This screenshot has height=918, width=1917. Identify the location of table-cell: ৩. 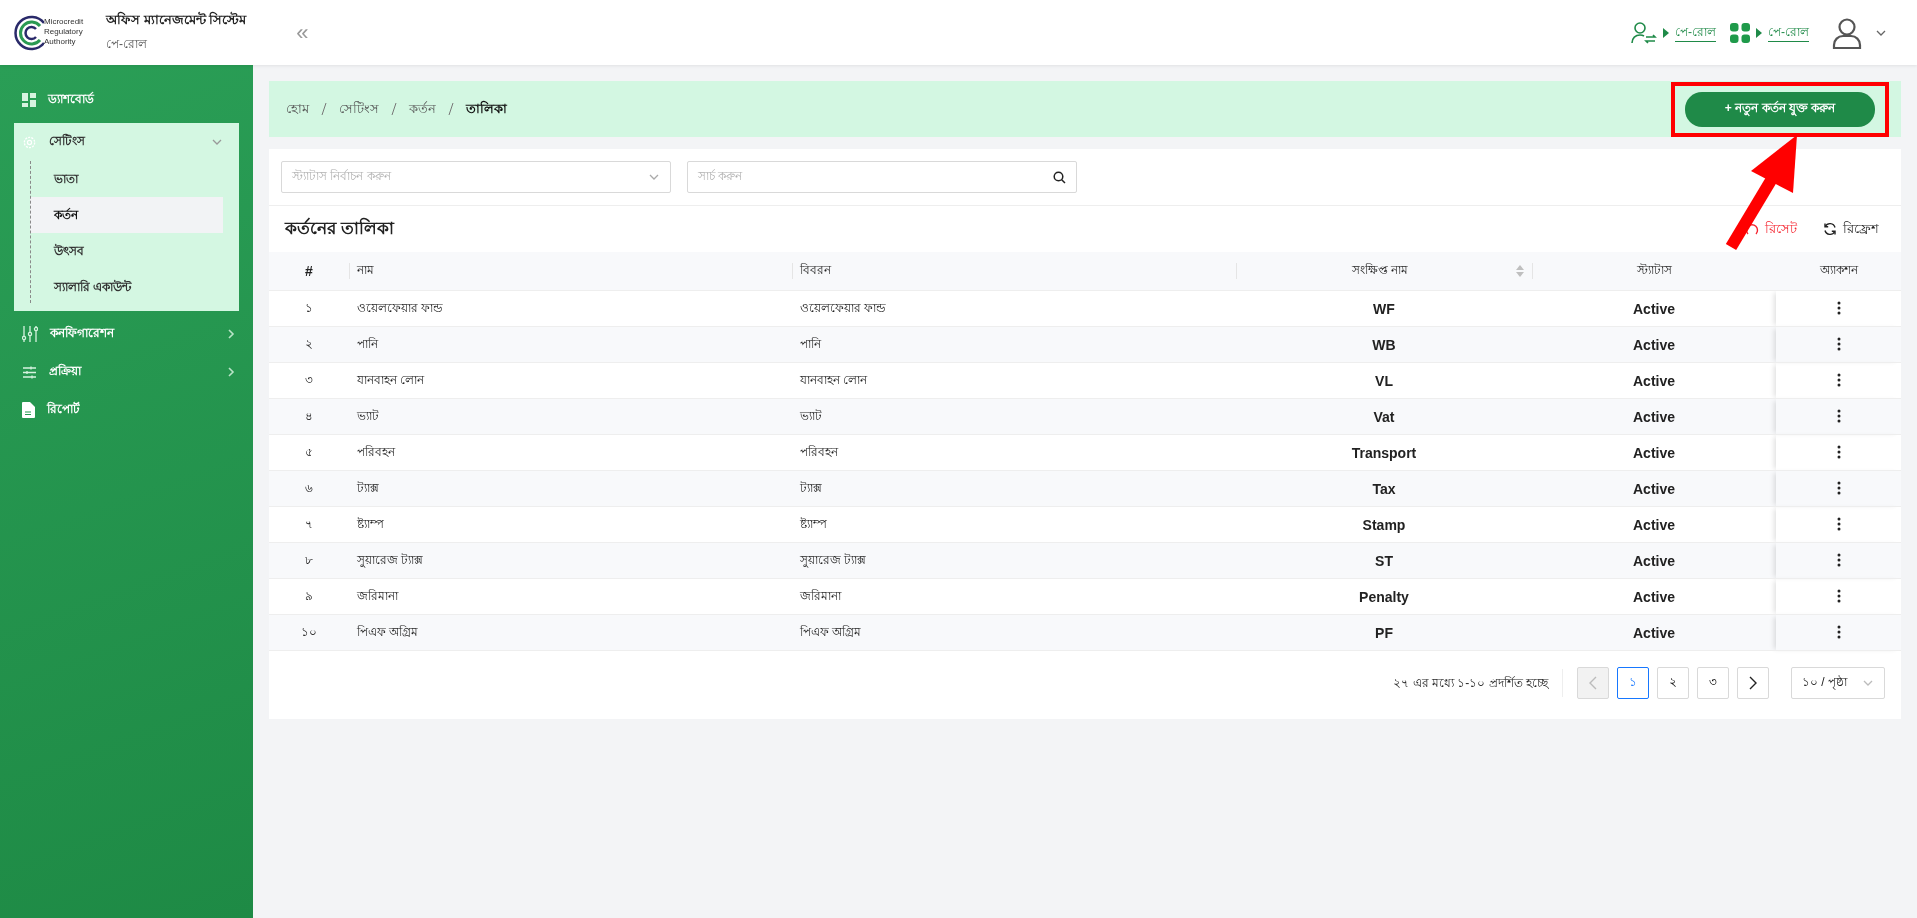
(309, 380).